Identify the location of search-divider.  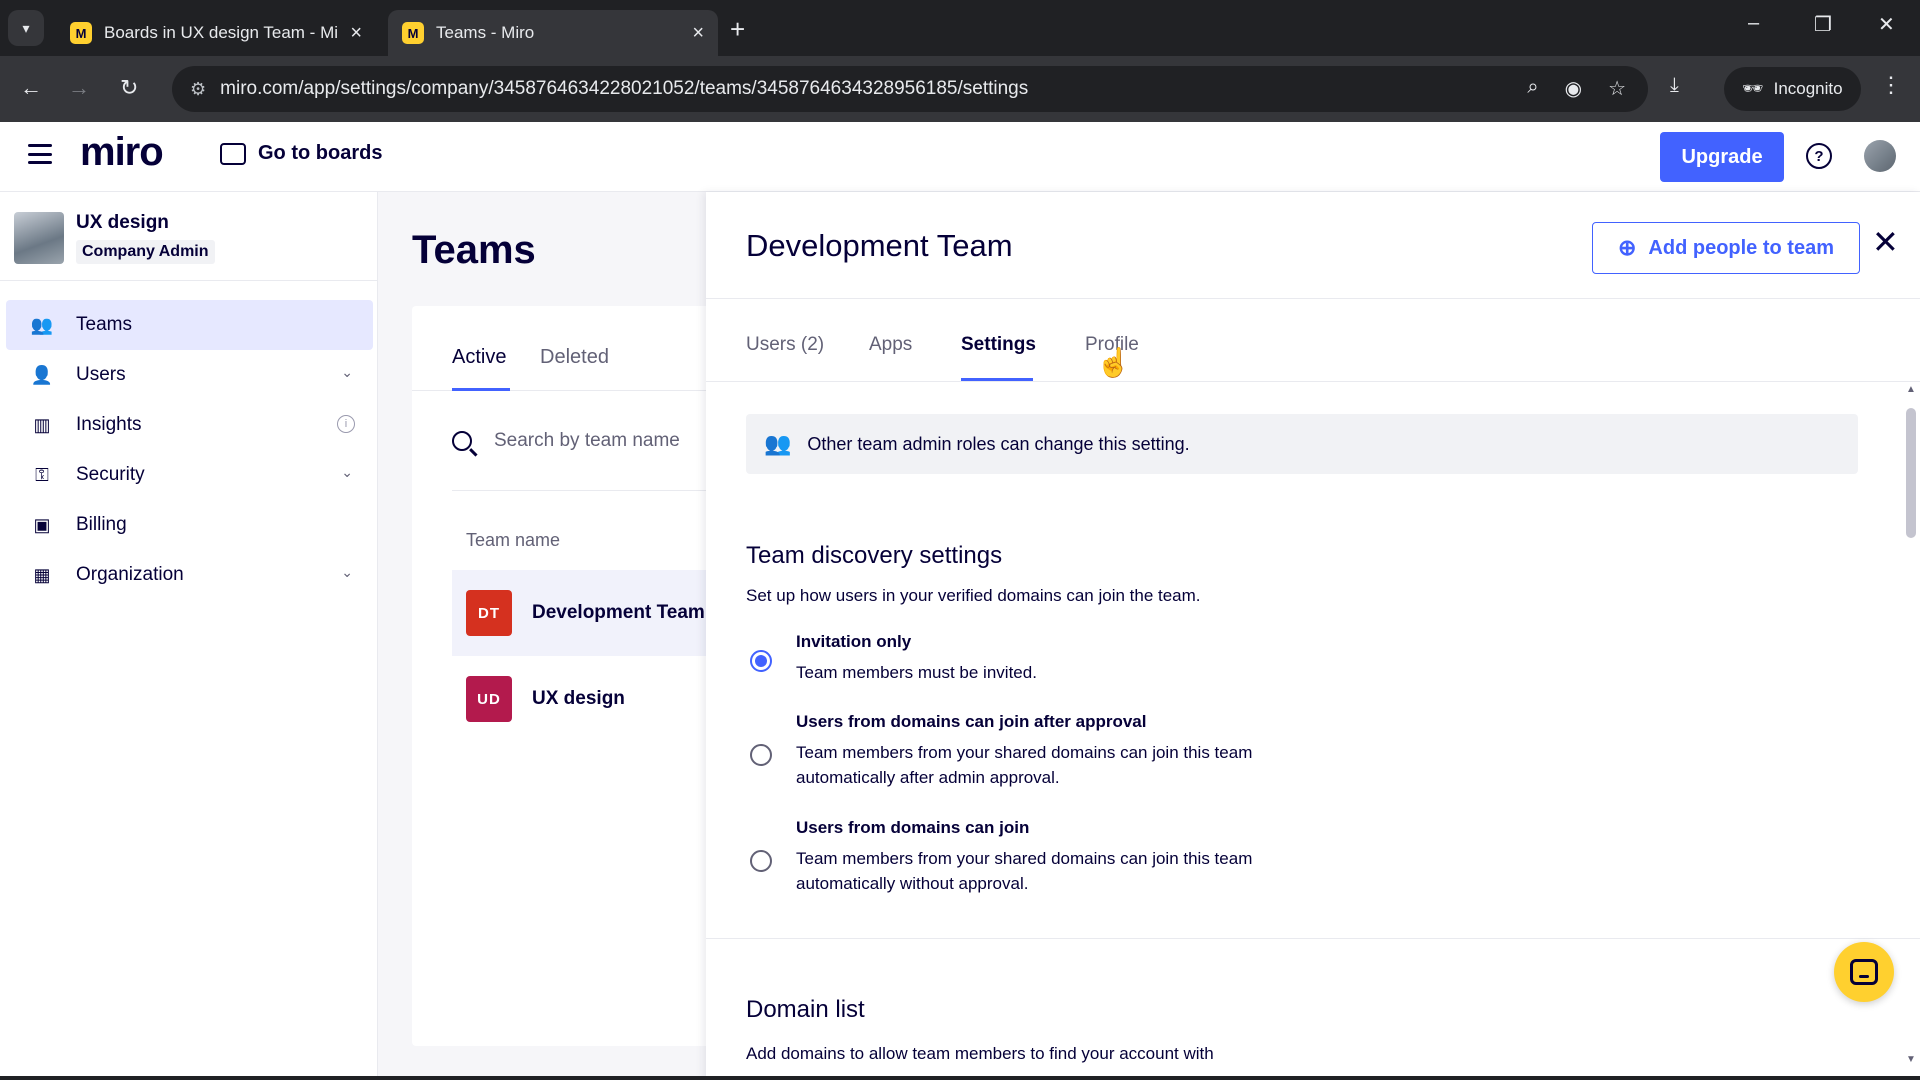
(582, 490).